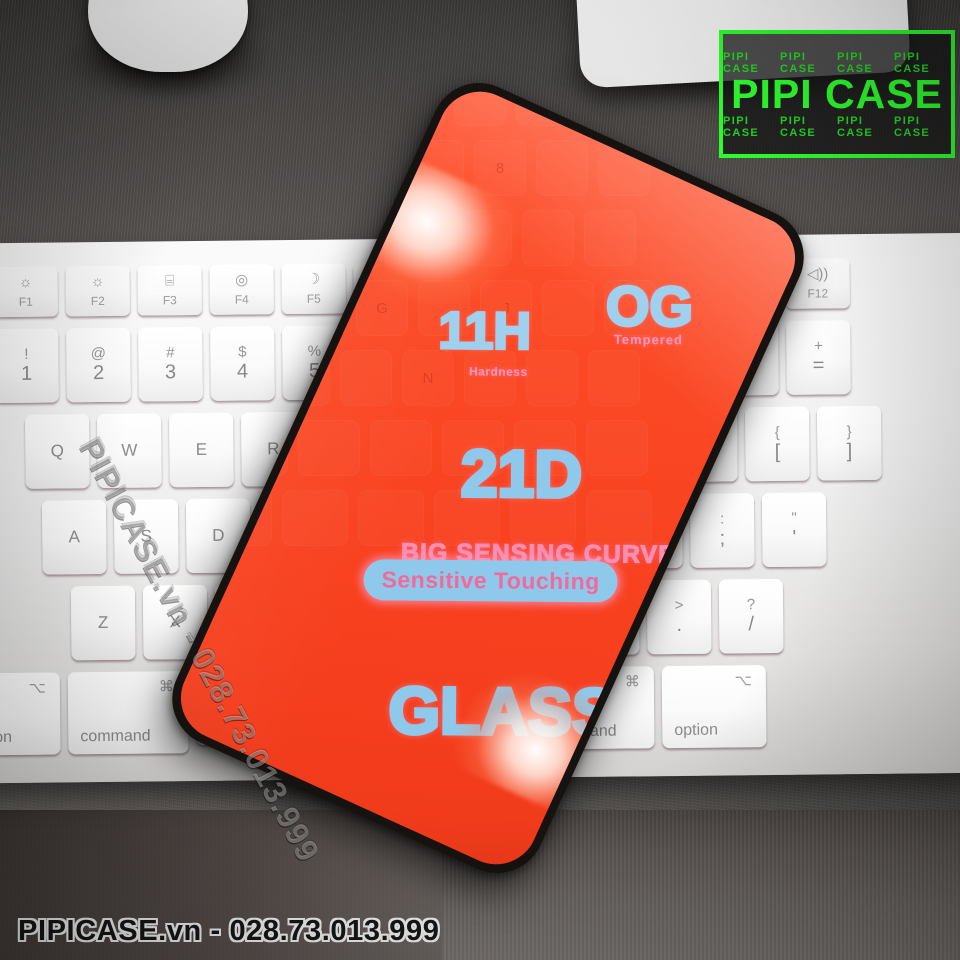 This screenshot has height=960, width=960. I want to click on keyboard-key: Q, so click(57, 451).